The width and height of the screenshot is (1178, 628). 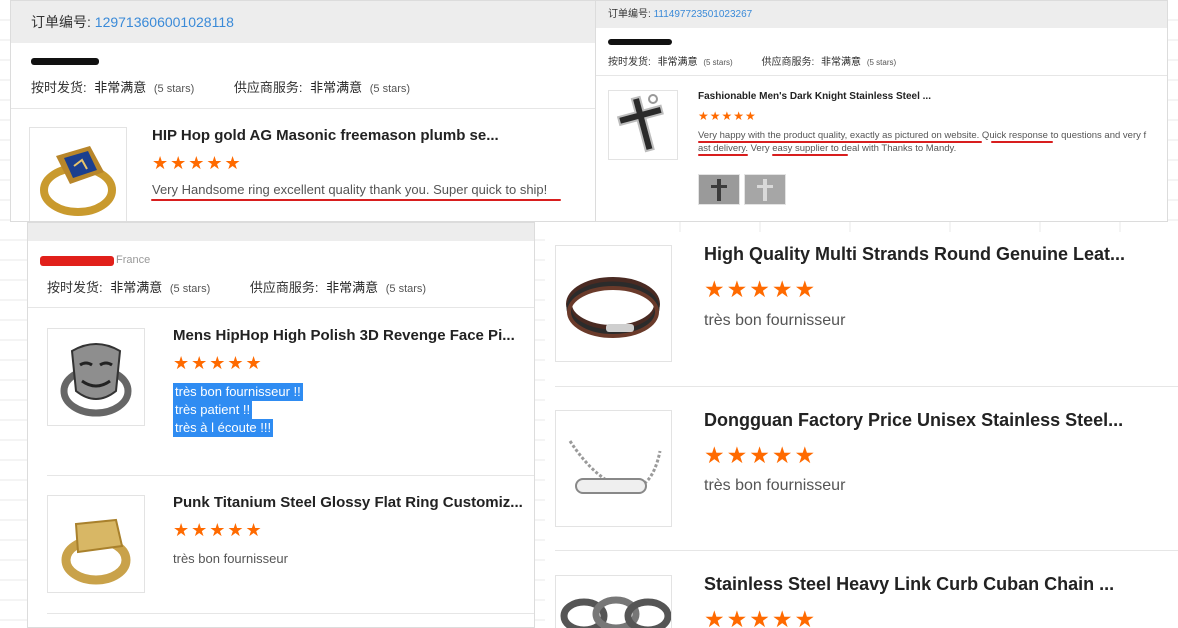 I want to click on product-image-ring-masonic, so click(x=78, y=174).